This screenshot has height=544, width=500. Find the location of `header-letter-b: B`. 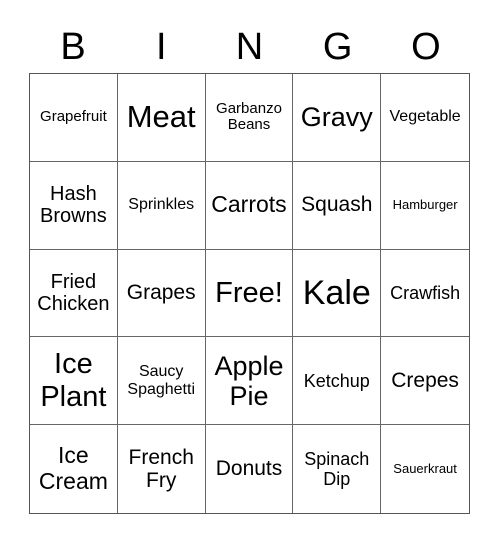

header-letter-b: B is located at coordinates (73, 47).